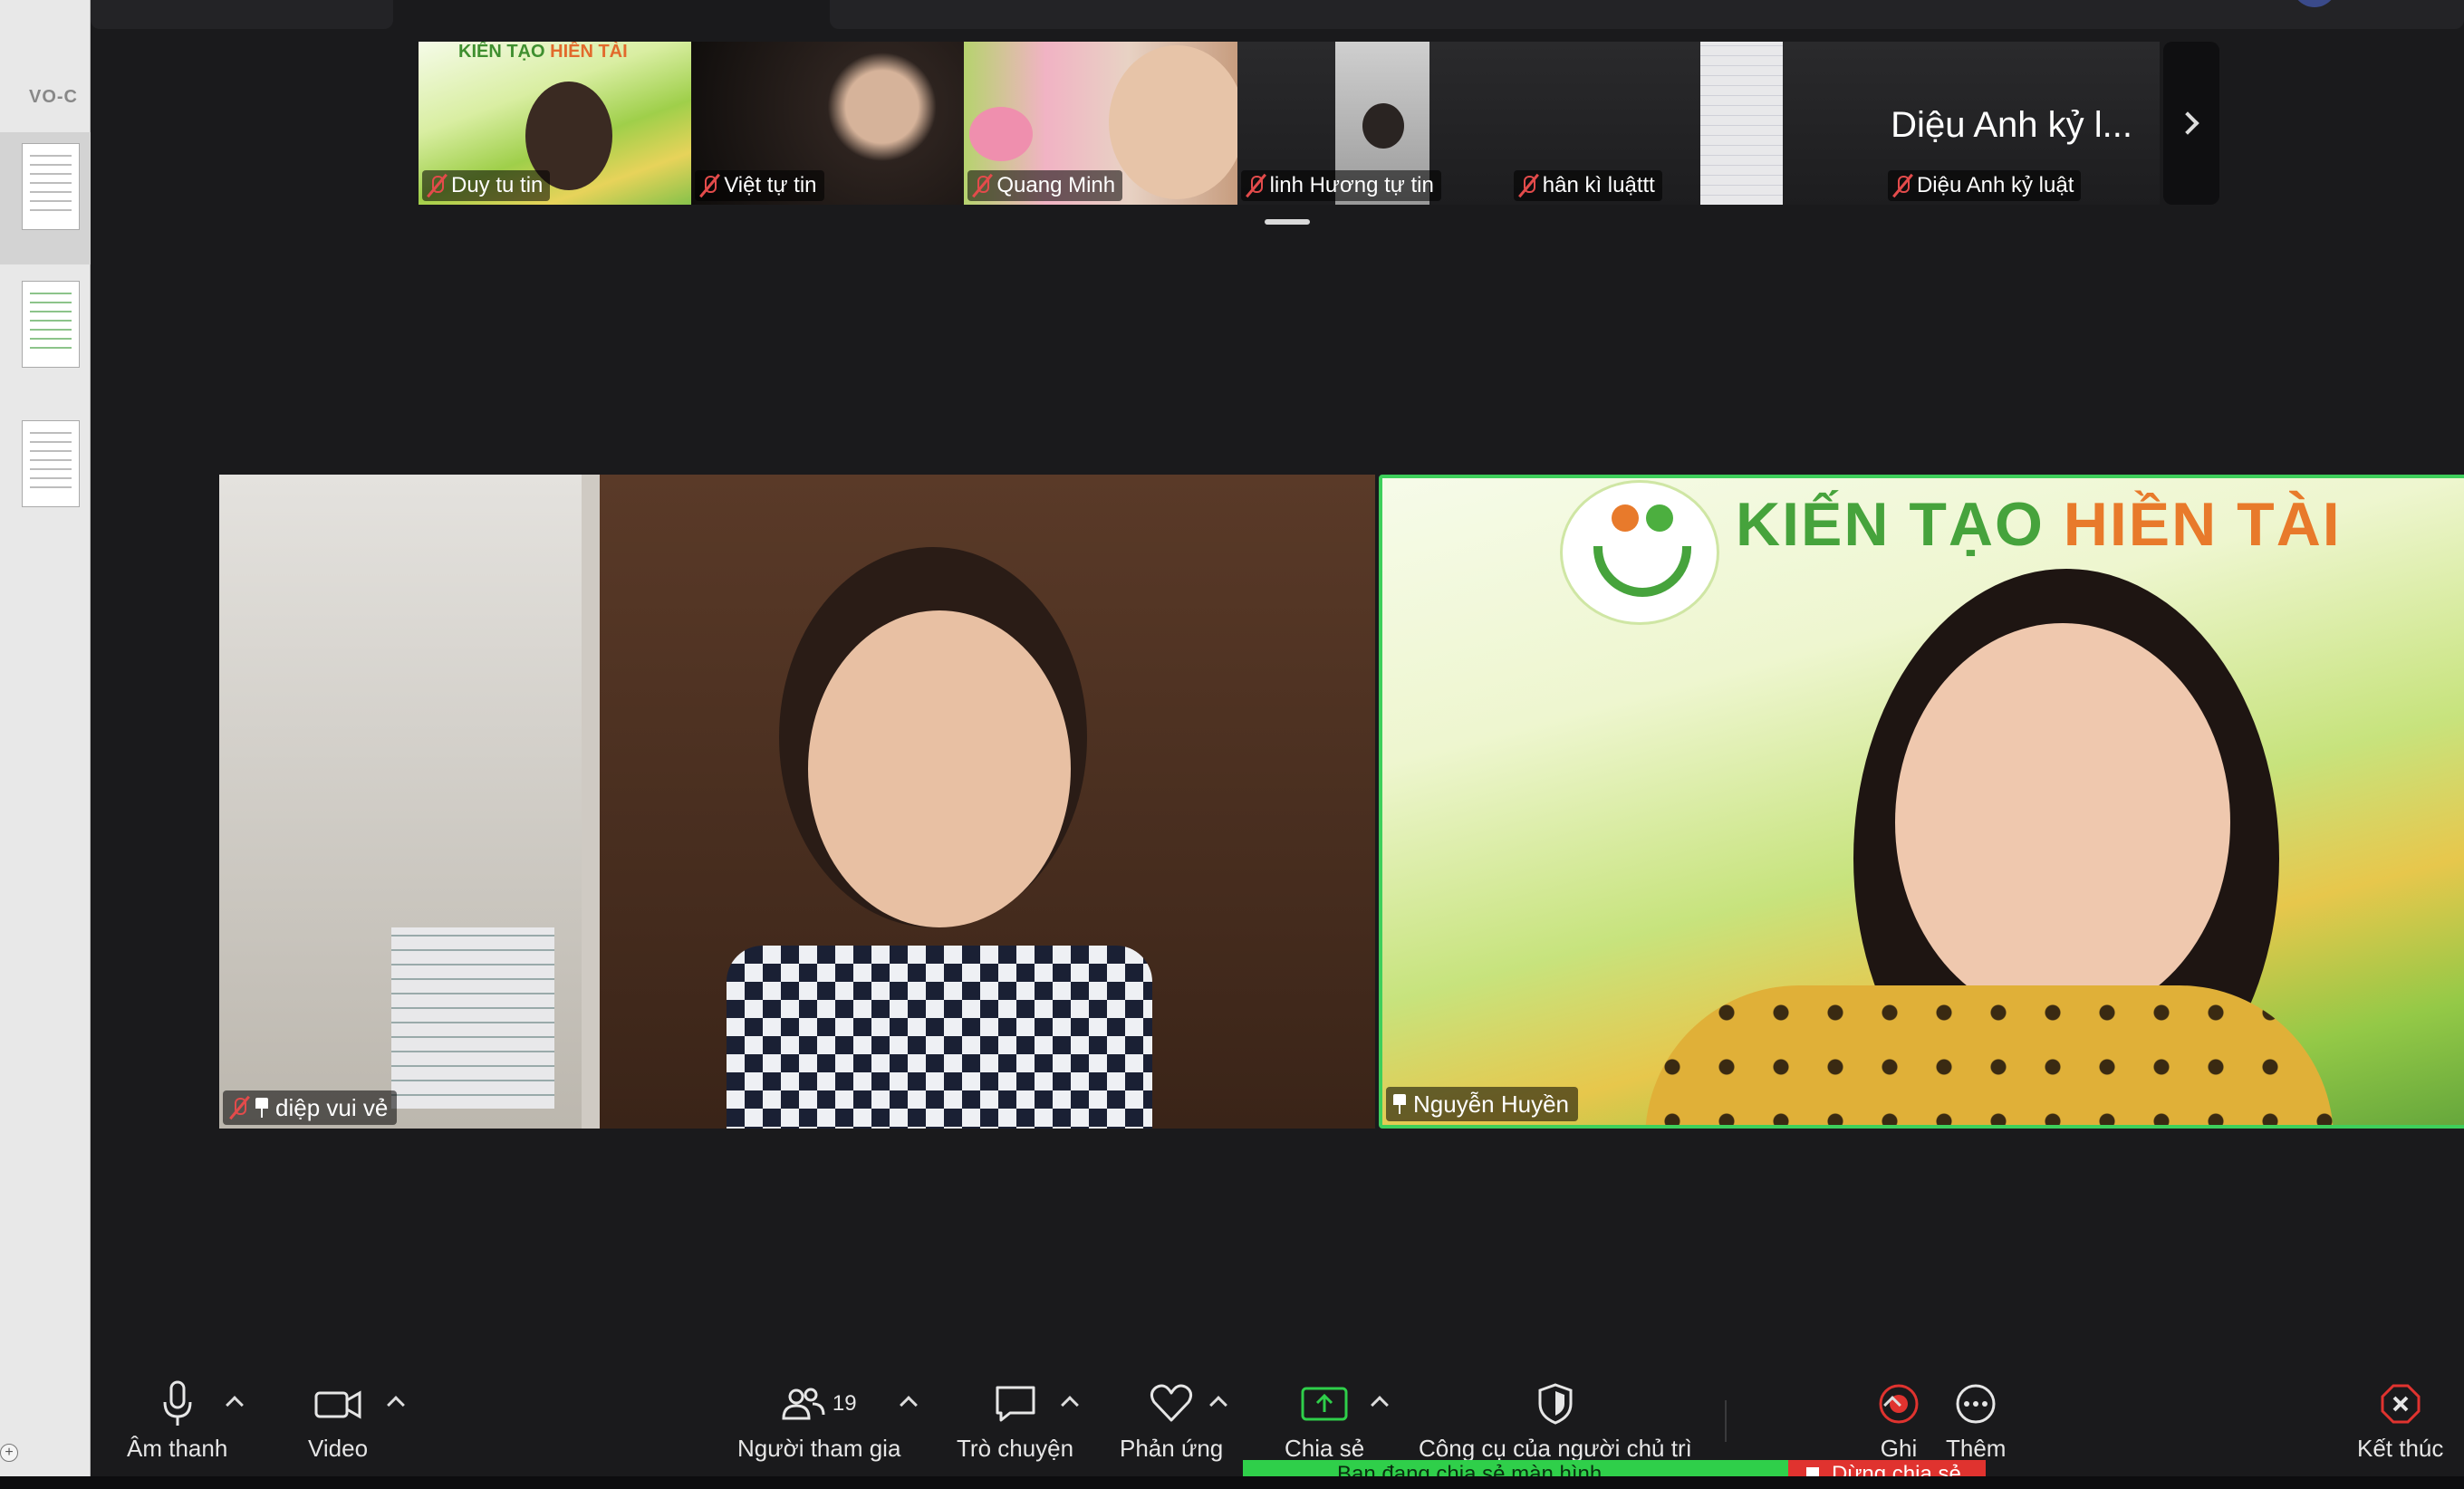 This screenshot has width=2464, height=1489. I want to click on end-label: Kết thúc, so click(2400, 1448).